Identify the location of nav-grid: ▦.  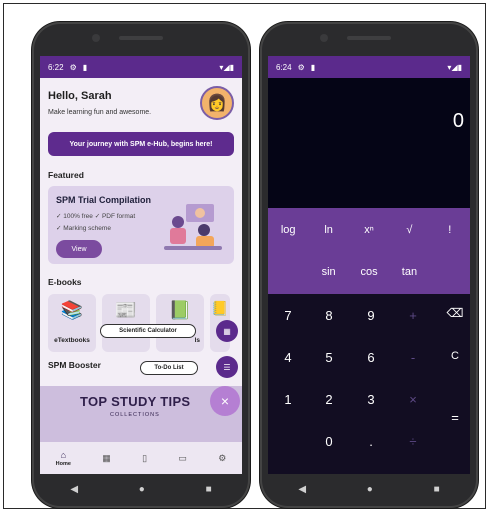
(106, 458).